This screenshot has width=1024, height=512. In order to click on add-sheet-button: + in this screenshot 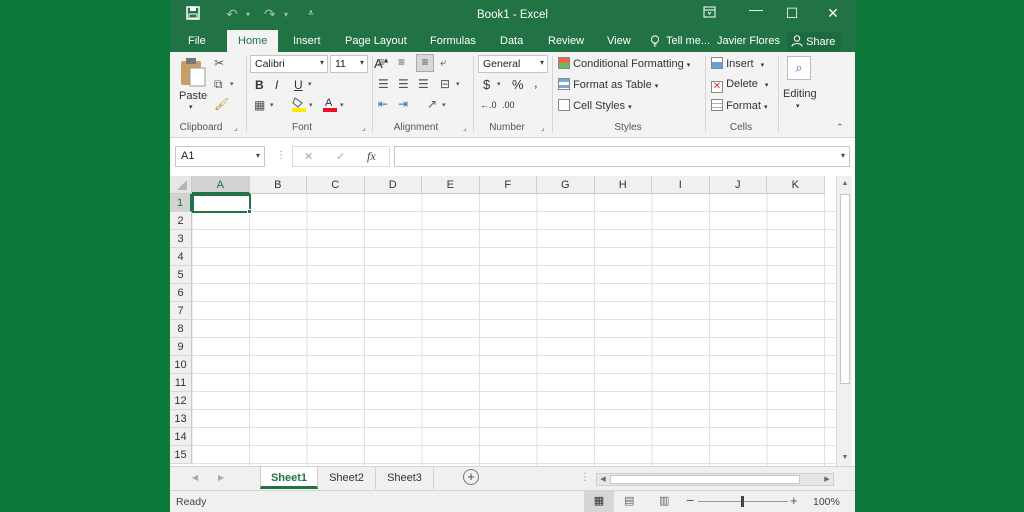, I will do `click(471, 477)`.